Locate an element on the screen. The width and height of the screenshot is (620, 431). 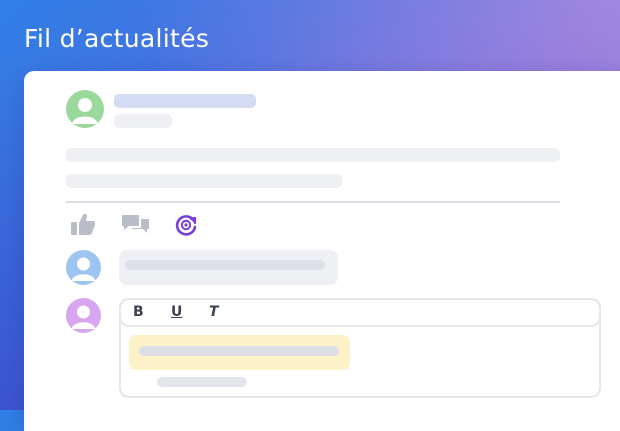
commenter-avatar is located at coordinates (83, 267).